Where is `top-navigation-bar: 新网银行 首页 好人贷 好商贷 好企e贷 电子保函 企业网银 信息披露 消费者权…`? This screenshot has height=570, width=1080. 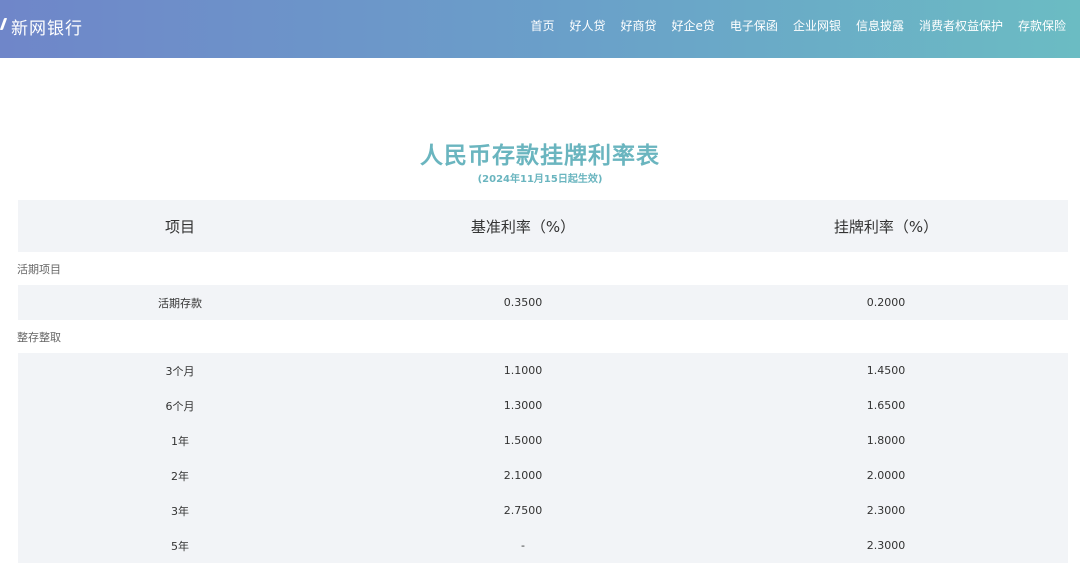 top-navigation-bar: 新网银行 首页 好人贷 好商贷 好企e贷 电子保函 企业网银 信息披露 消费者权… is located at coordinates (540, 29).